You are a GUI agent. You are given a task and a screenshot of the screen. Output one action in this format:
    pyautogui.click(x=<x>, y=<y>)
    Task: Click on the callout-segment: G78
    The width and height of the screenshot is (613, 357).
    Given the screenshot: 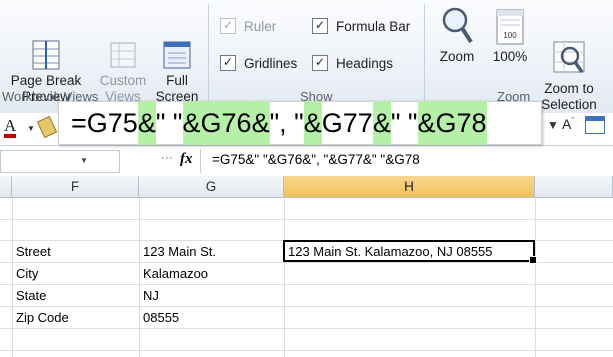 What is the action you would take?
    pyautogui.click(x=461, y=123)
    